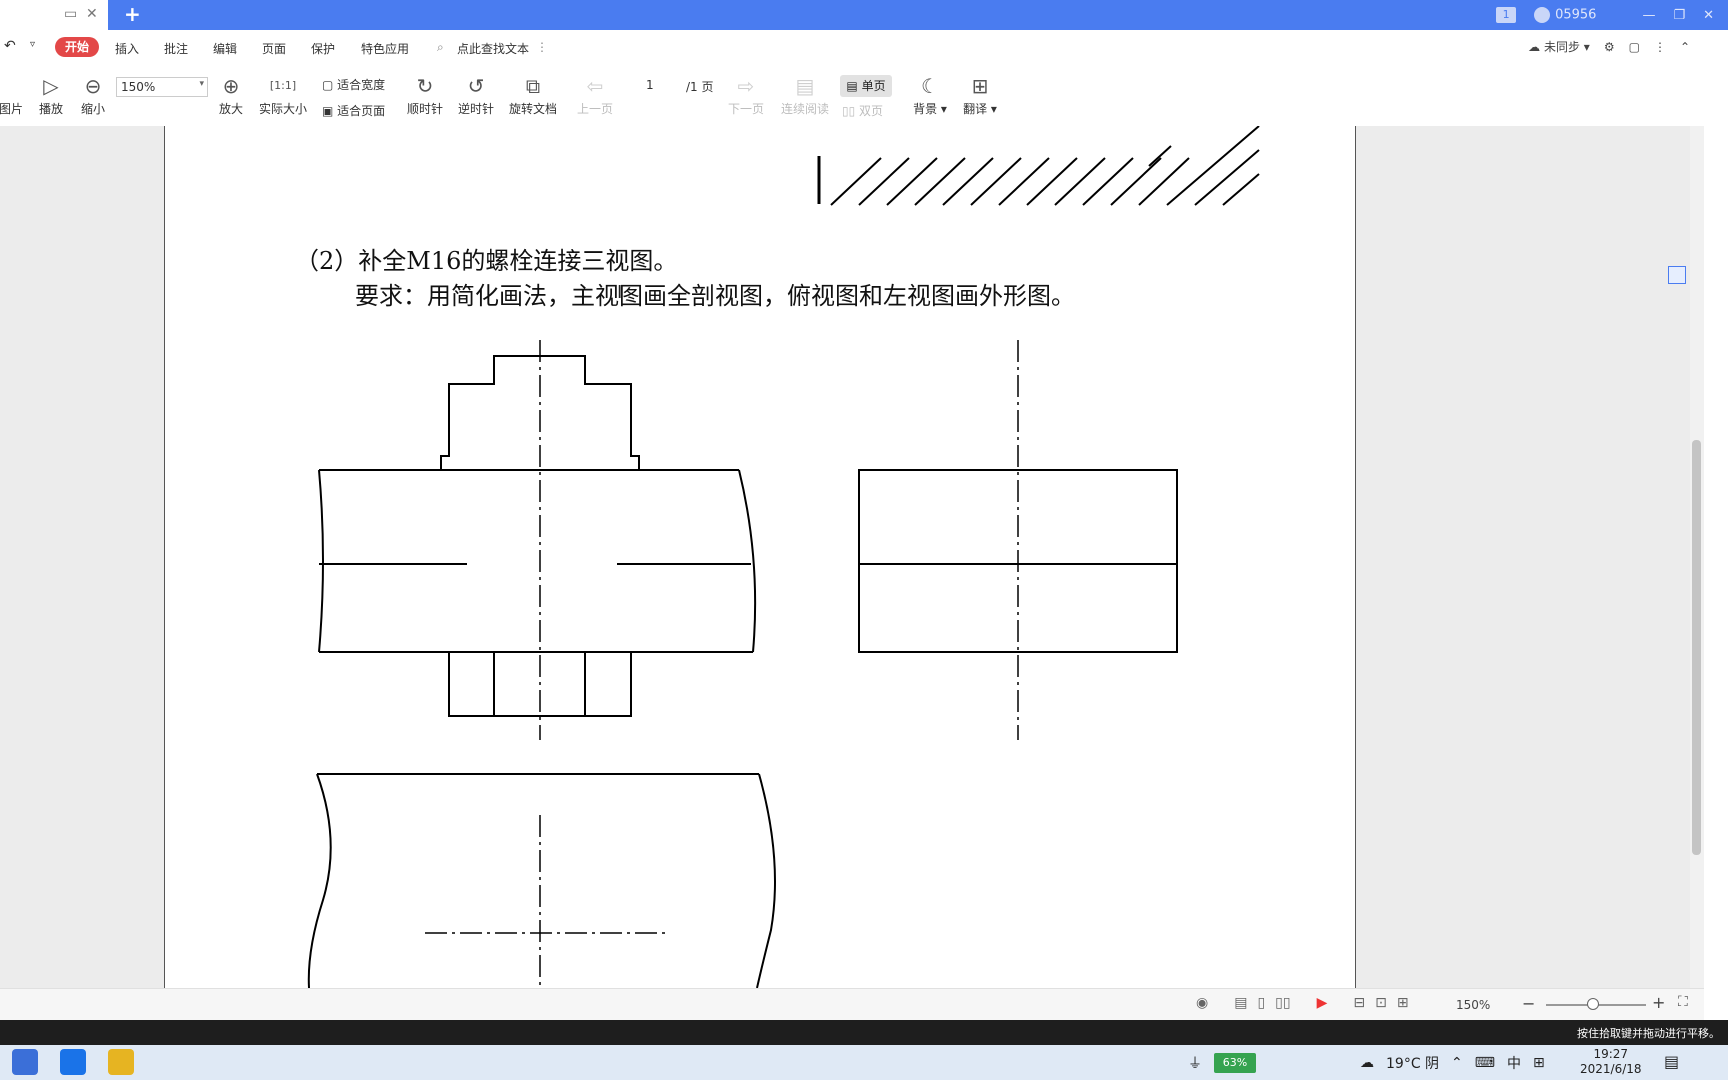  Describe the element at coordinates (283, 95) in the screenshot. I see `actual-size-button: [1:1] 实际大小` at that location.